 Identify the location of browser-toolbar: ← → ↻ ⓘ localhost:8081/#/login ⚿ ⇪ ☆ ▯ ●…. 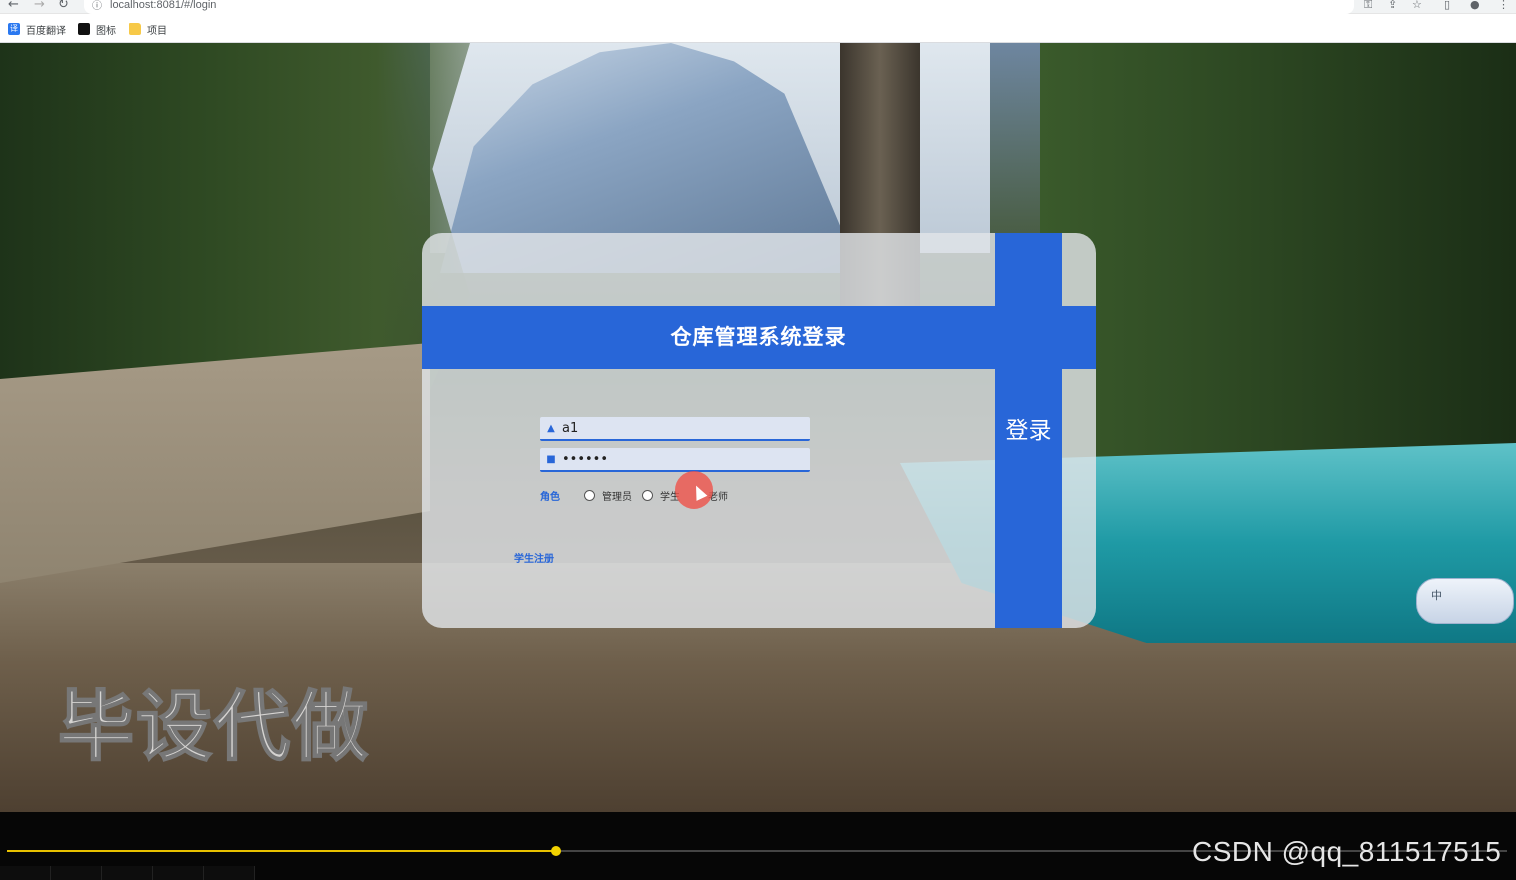
(758, 7).